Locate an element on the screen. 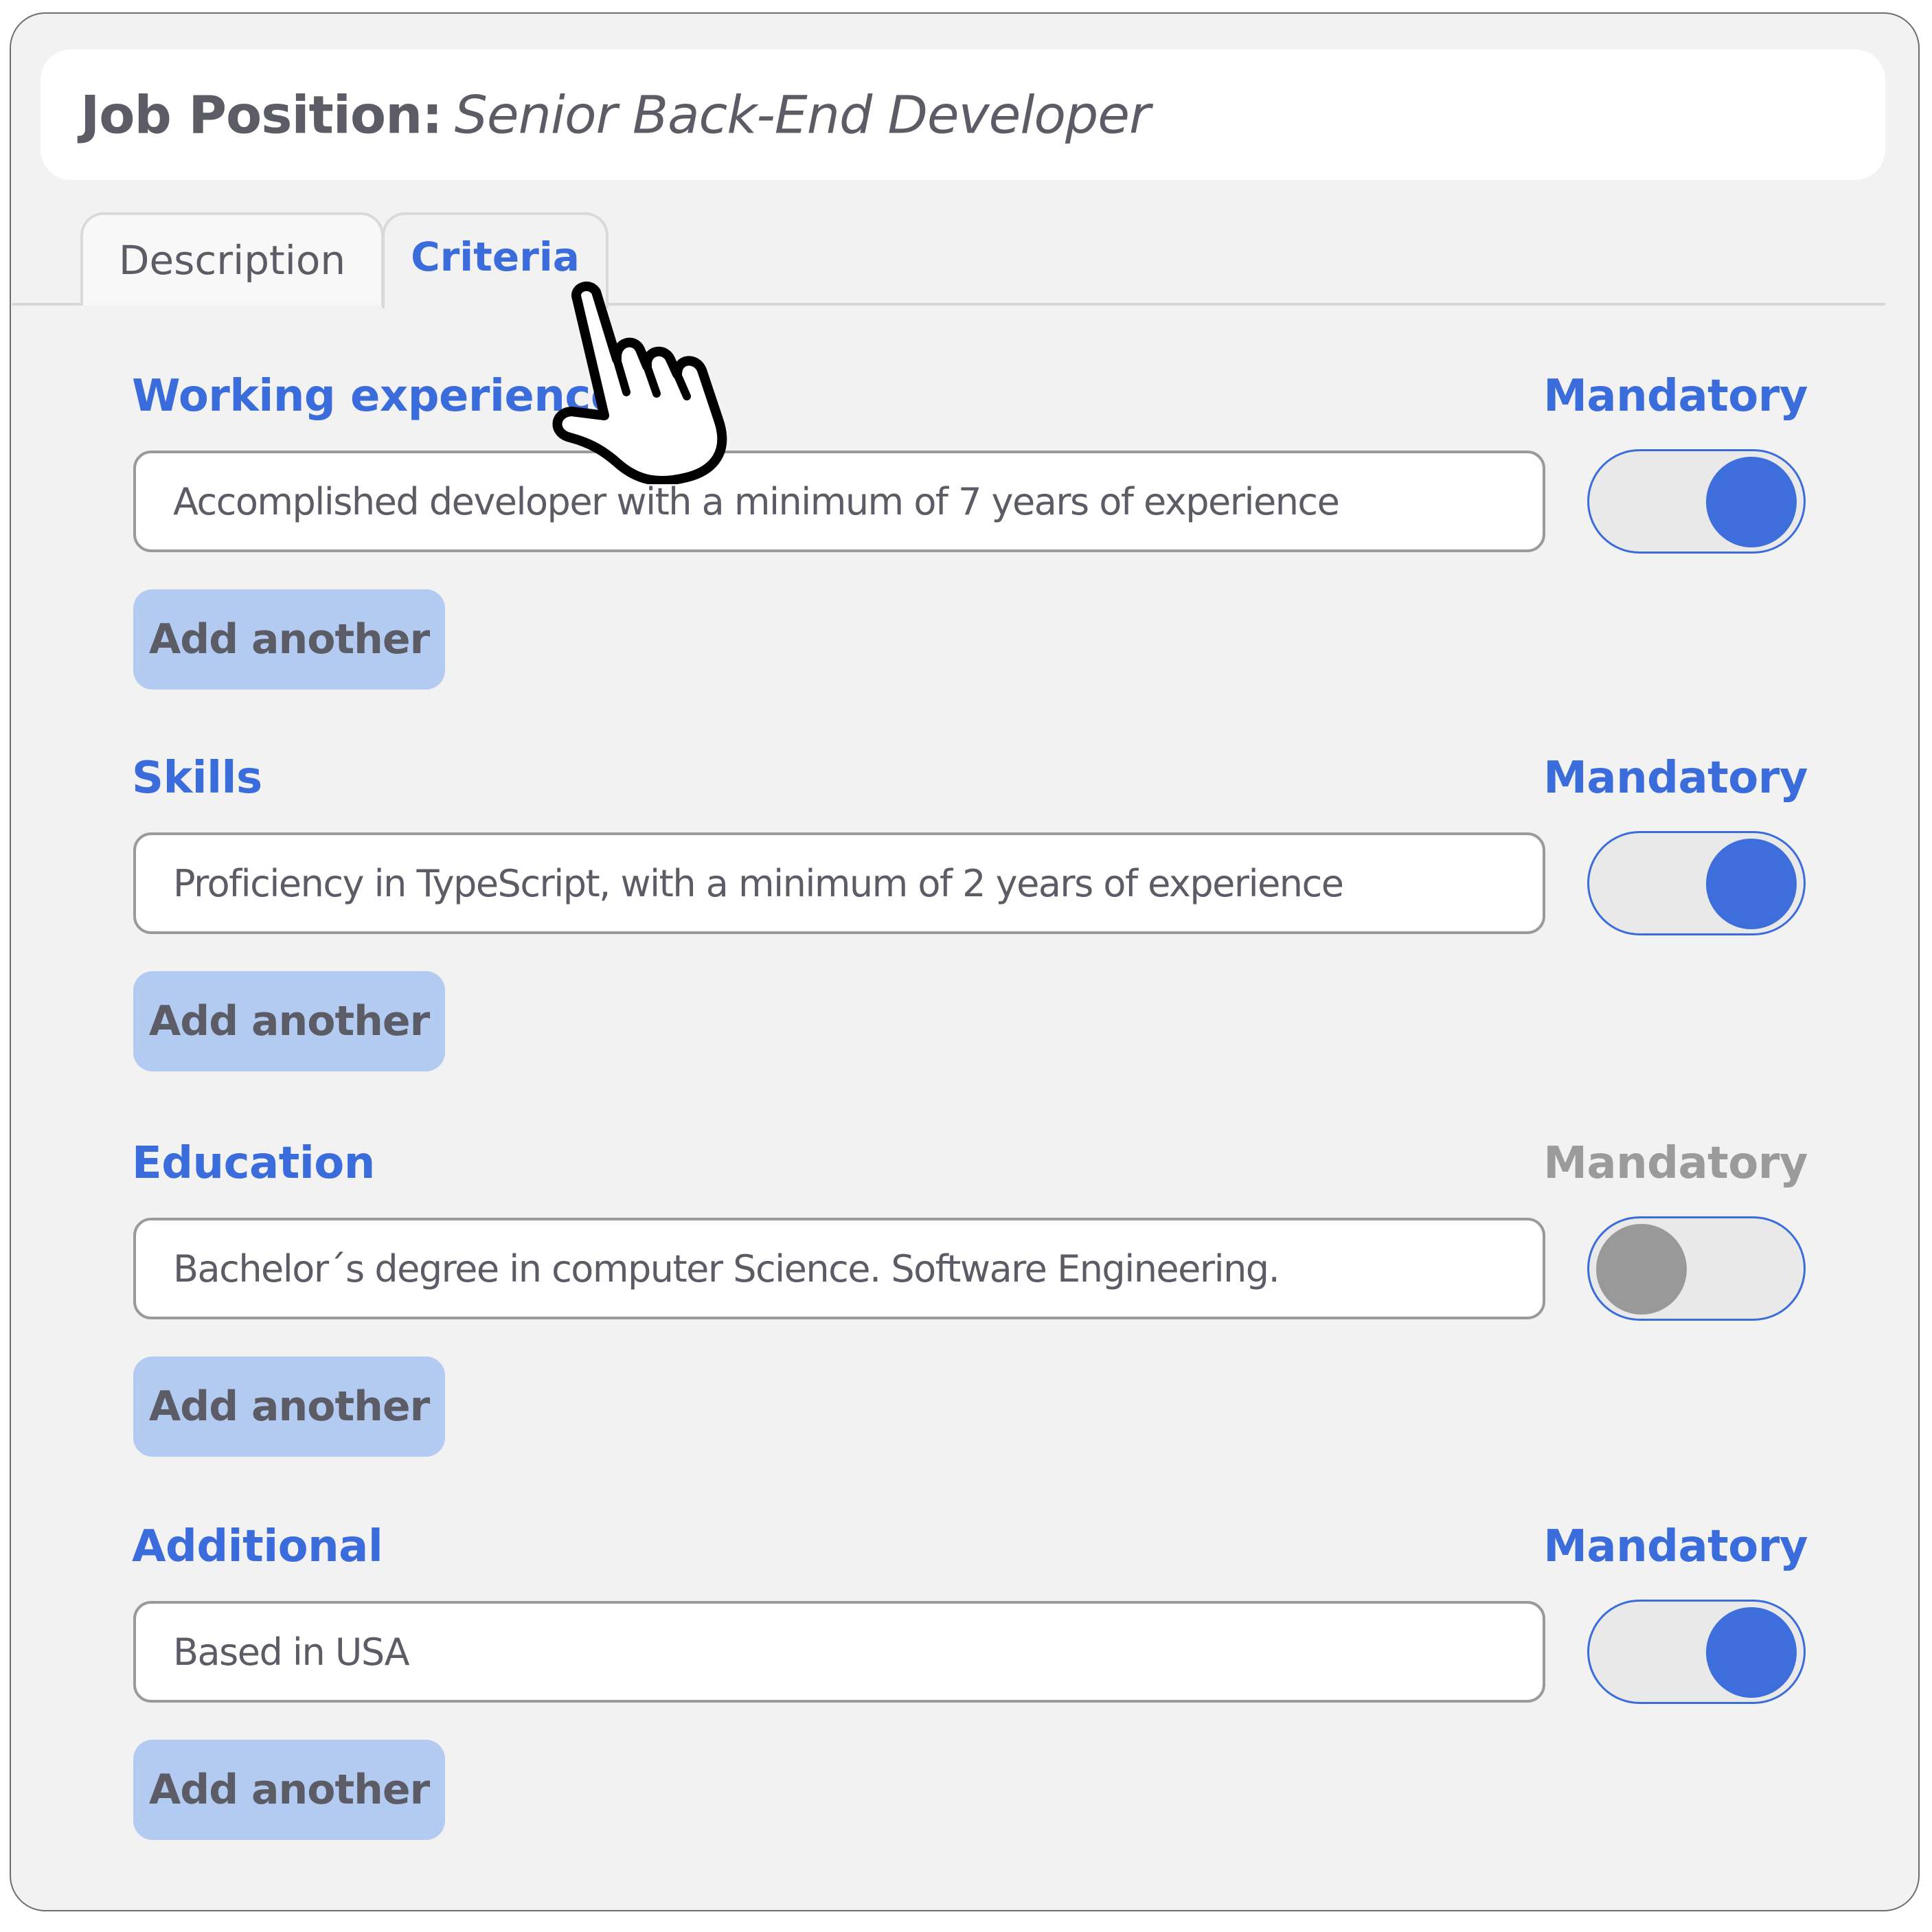 This screenshot has height=1932, width=1932. page-title: Job Position: Senior Back-End Developer is located at coordinates (615, 115).